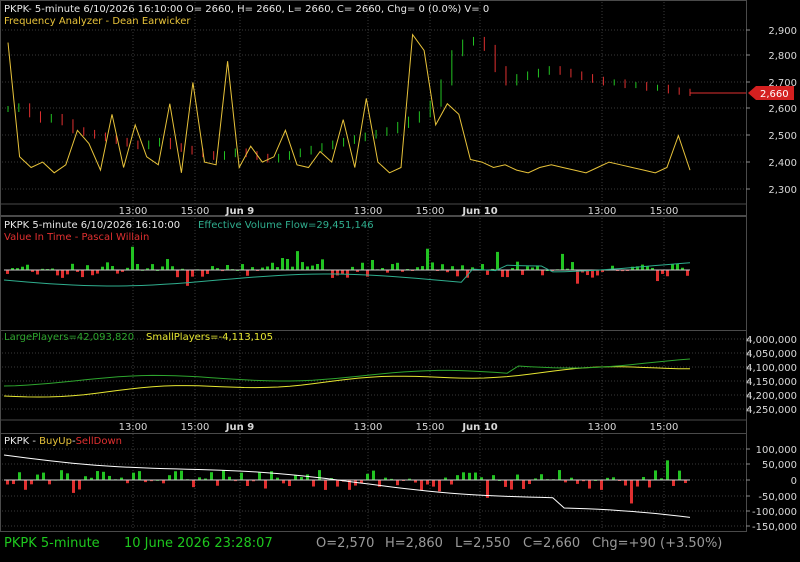  I want to click on price-y-label: 2,500, so click(782, 136).